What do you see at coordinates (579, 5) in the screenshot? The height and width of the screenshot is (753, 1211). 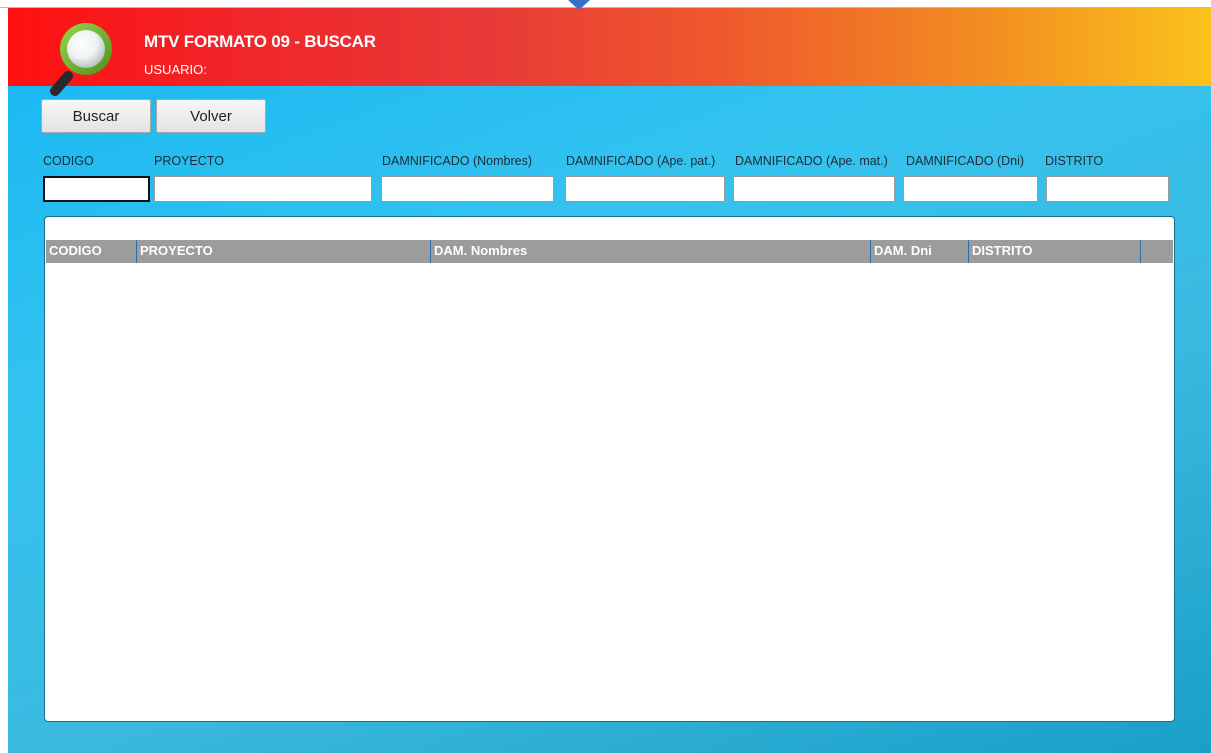 I see `dropdown-marker-icon` at bounding box center [579, 5].